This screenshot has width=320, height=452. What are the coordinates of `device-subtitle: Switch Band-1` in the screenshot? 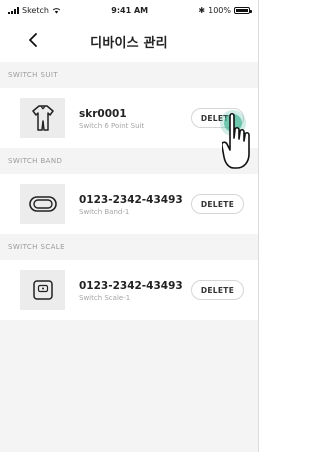 It's located at (104, 211).